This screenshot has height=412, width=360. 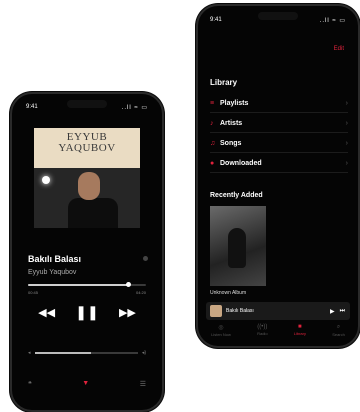 What do you see at coordinates (46, 312) in the screenshot?
I see `previous-track-icon: ◀◀` at bounding box center [46, 312].